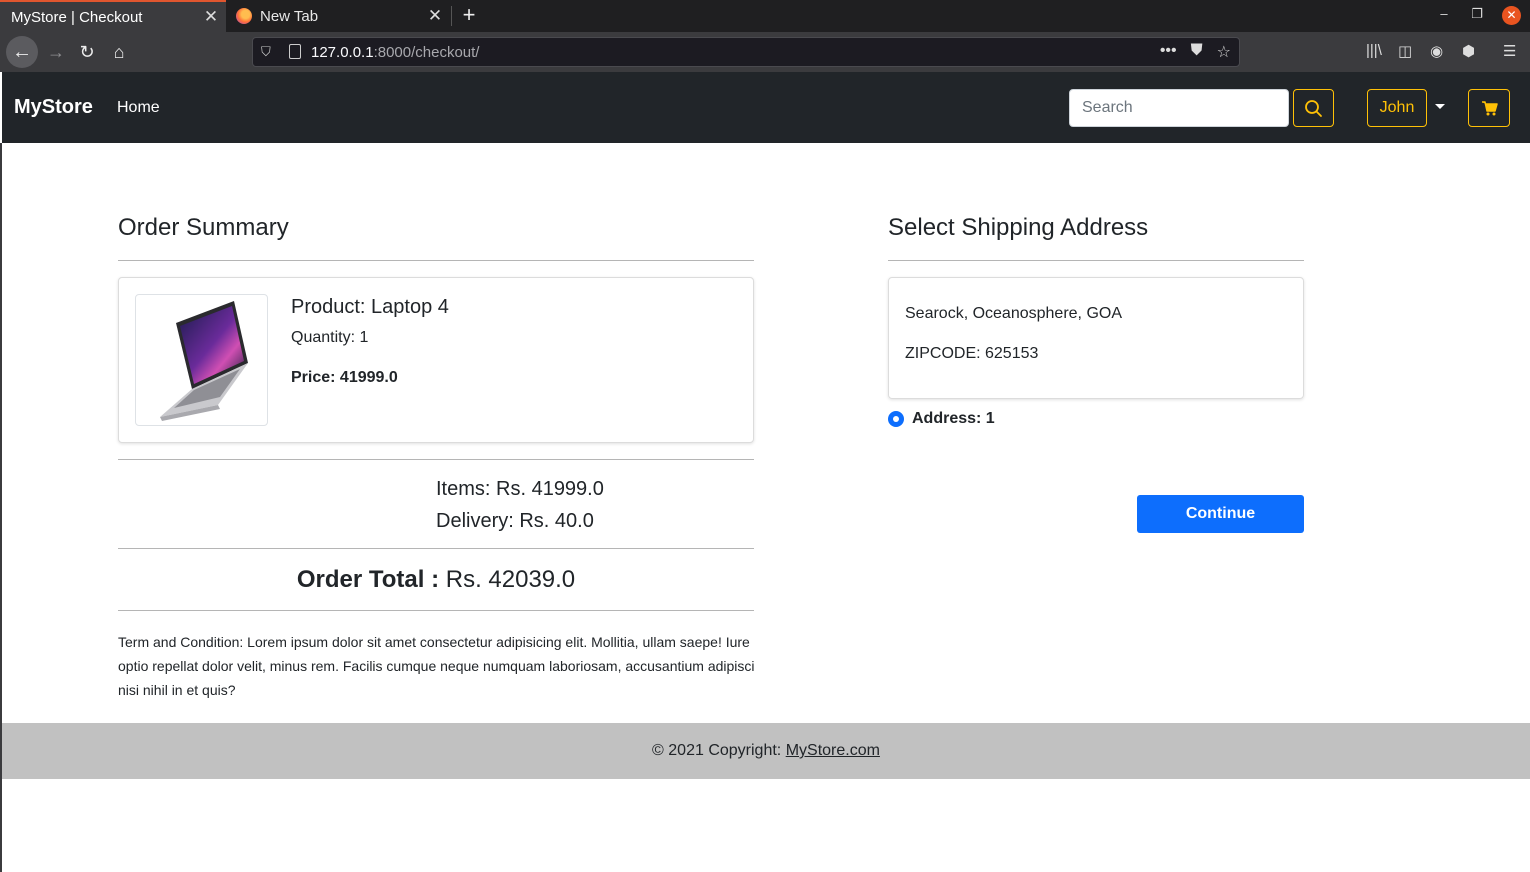 This screenshot has width=1530, height=872. Describe the element at coordinates (1509, 51) in the screenshot. I see `menu-icon: ☰` at that location.